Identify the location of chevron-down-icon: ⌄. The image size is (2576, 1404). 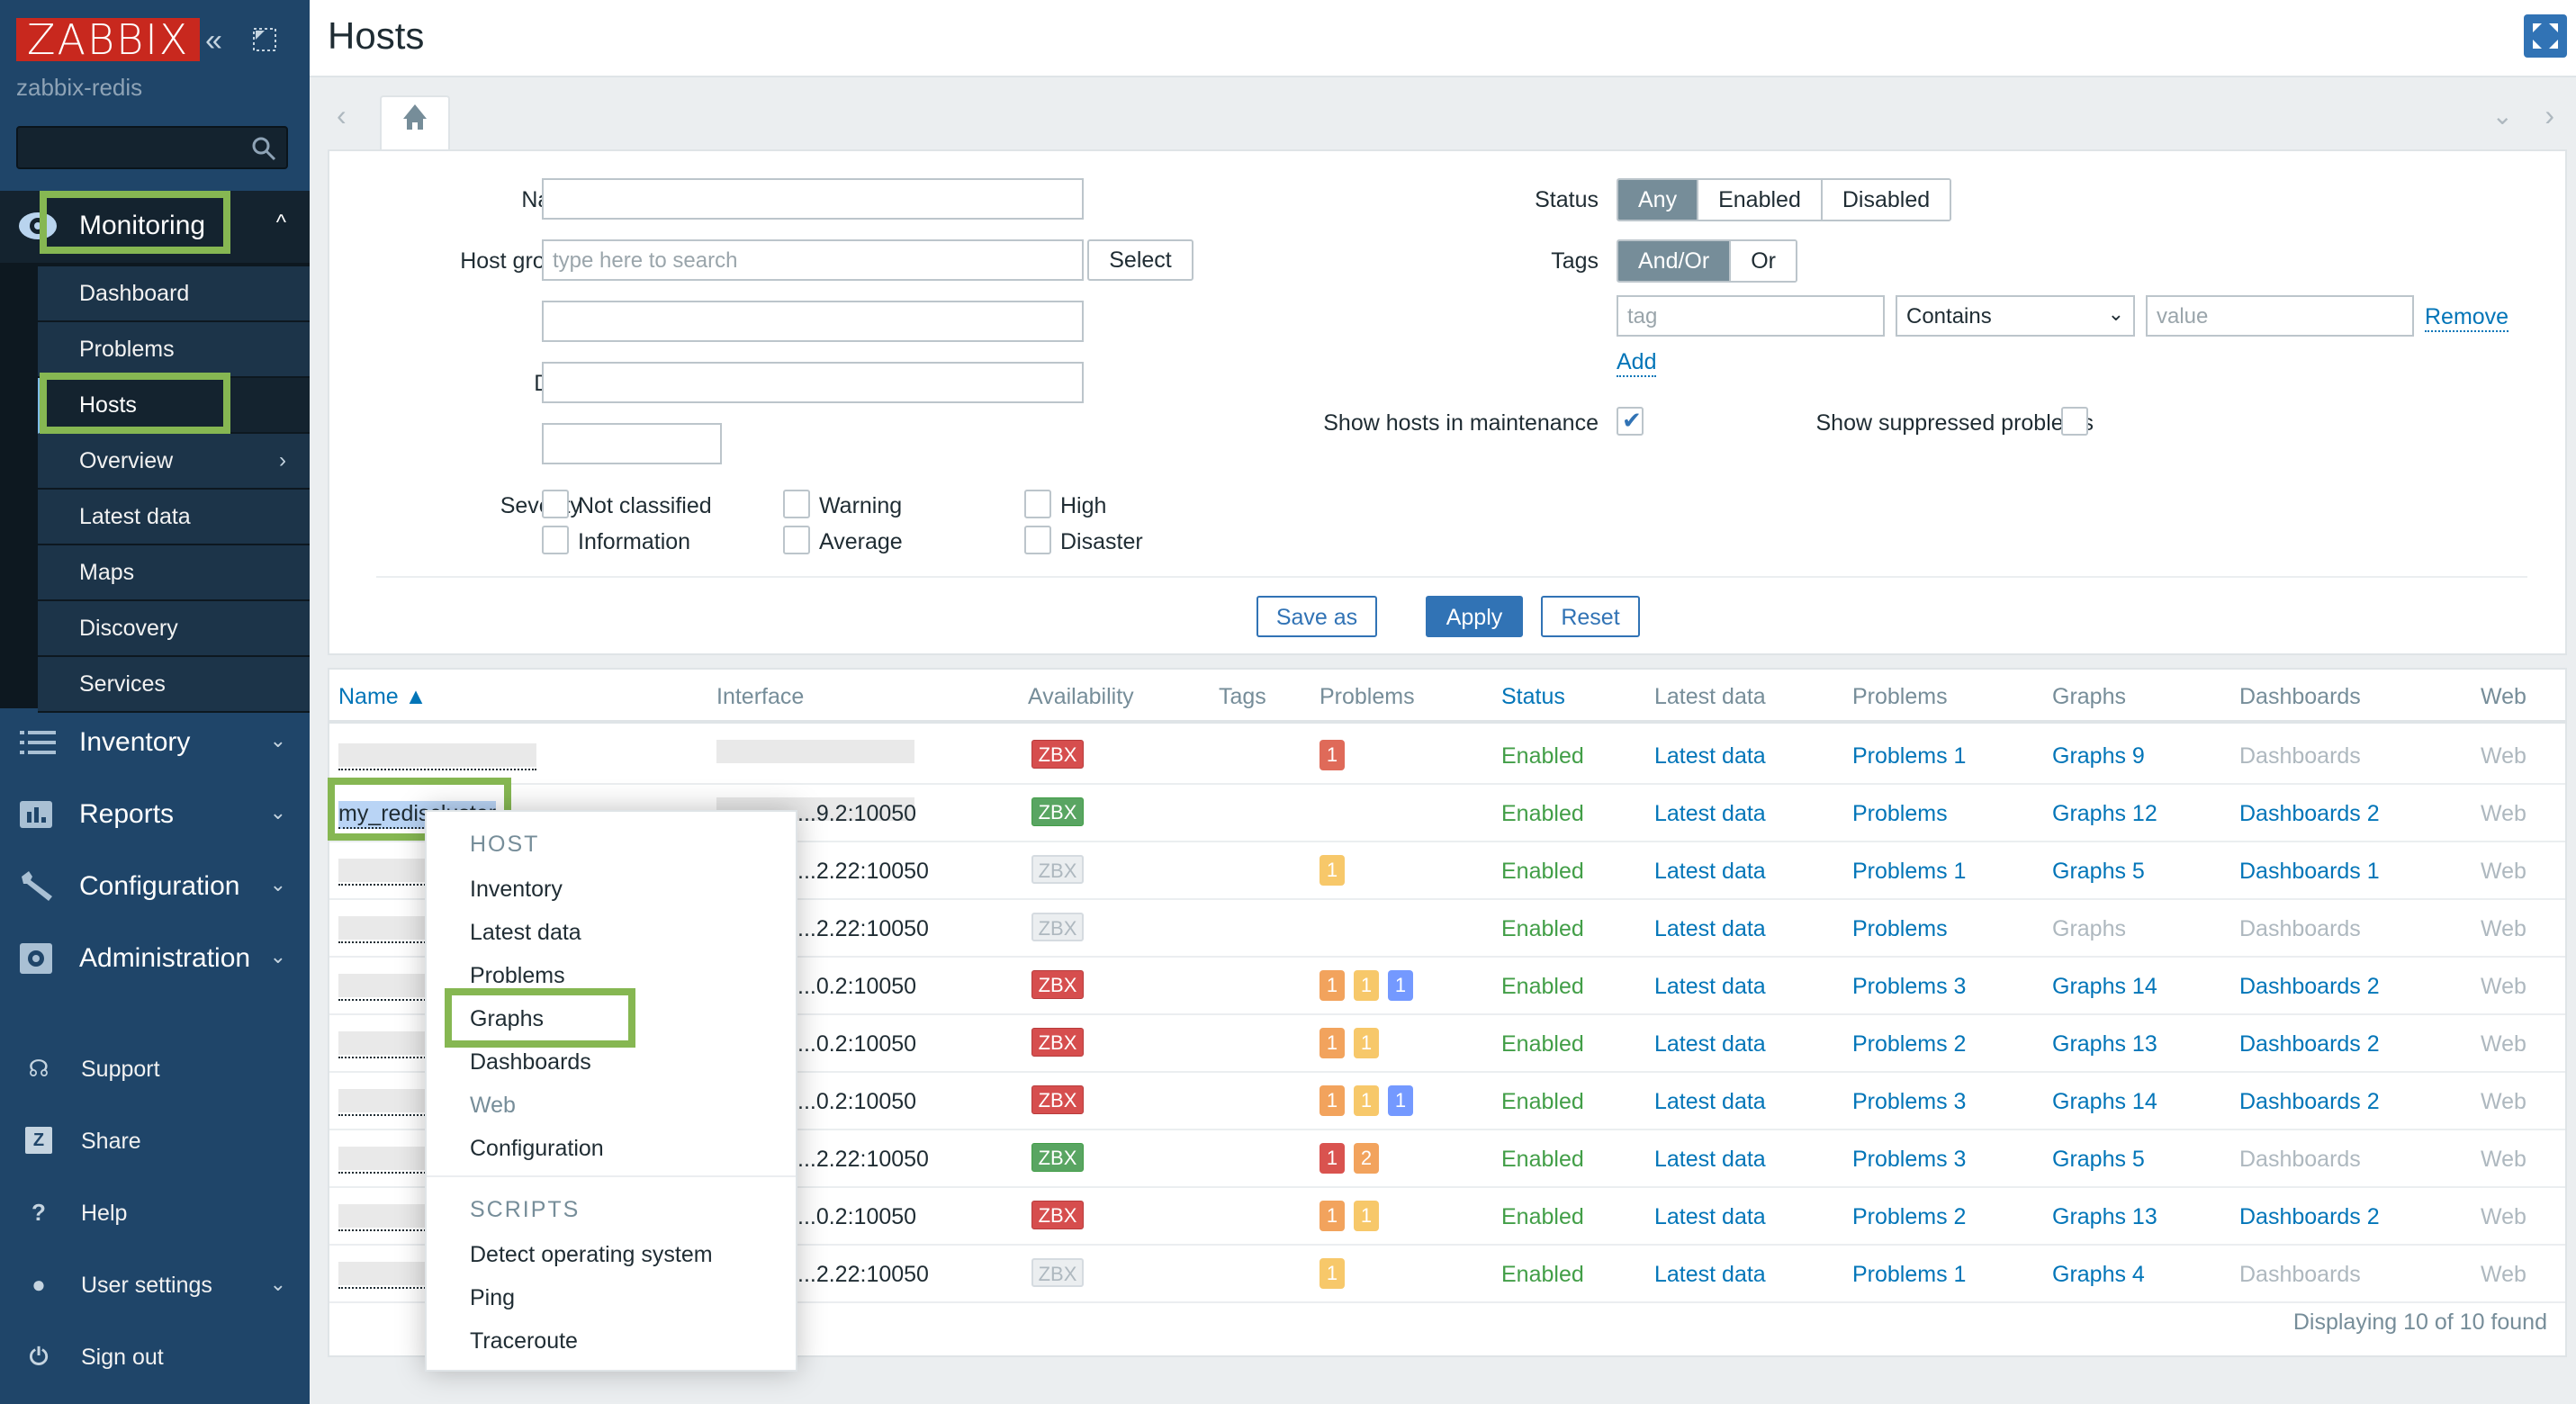
(2502, 116).